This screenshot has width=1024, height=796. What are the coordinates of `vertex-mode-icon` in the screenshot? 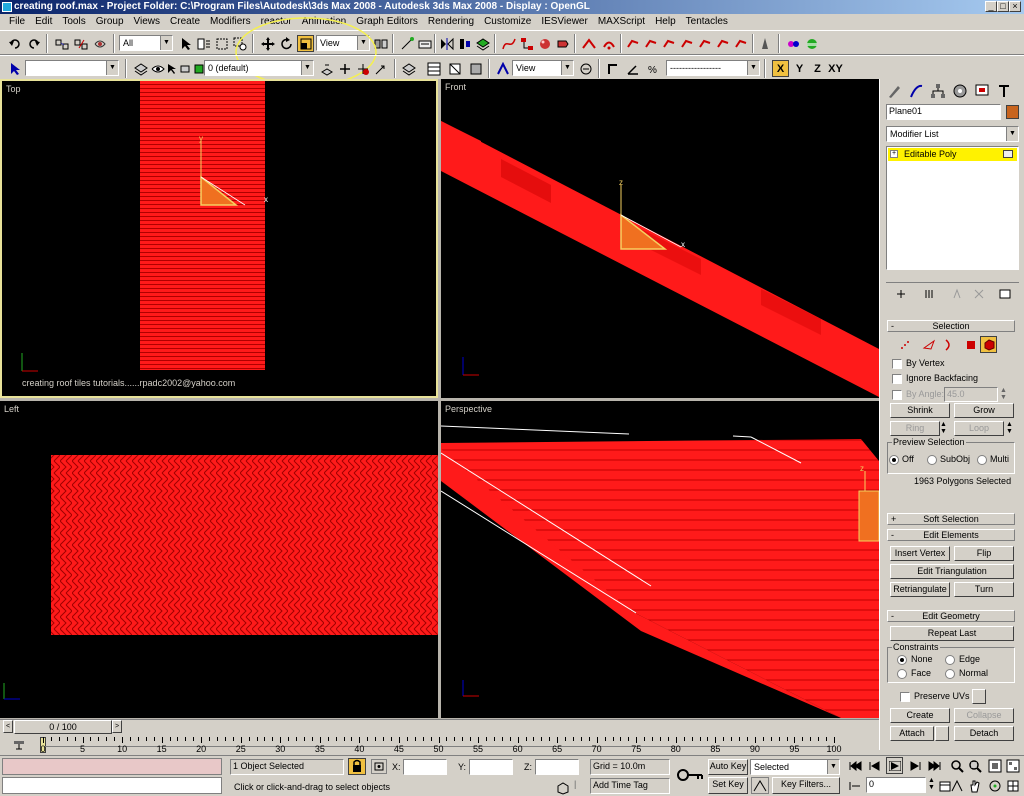 It's located at (904, 344).